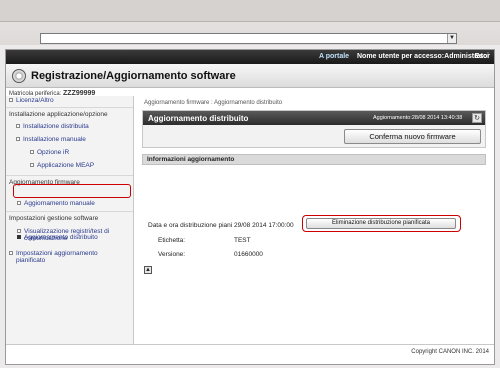 Image resolution: width=500 pixels, height=368 pixels. Describe the element at coordinates (198, 118) in the screenshot. I see `section-title: Aggiornamento distribuito` at that location.